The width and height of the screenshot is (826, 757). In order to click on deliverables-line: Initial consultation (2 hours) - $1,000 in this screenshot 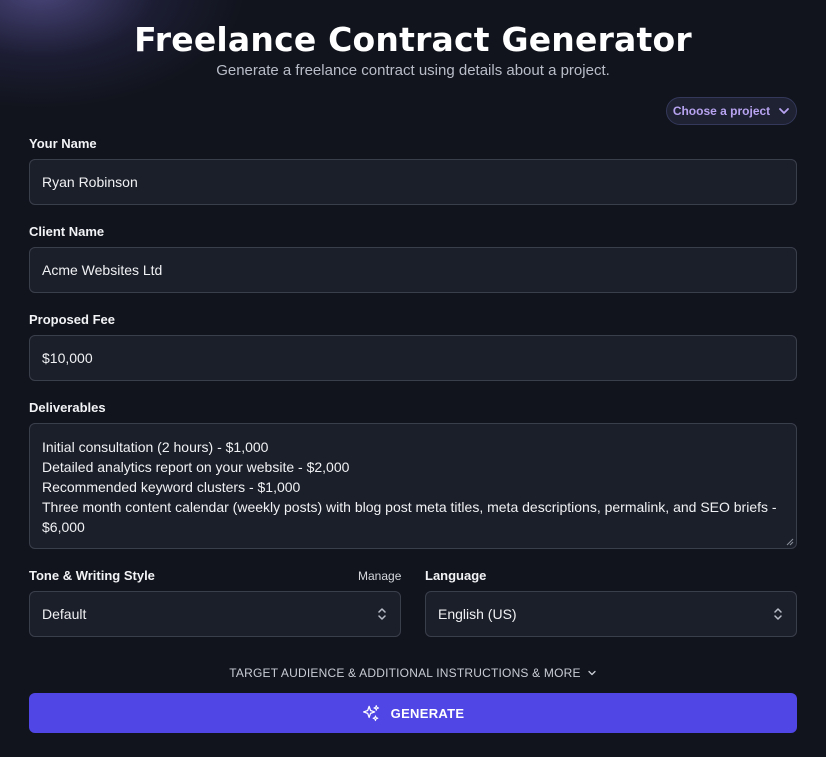, I will do `click(155, 447)`.